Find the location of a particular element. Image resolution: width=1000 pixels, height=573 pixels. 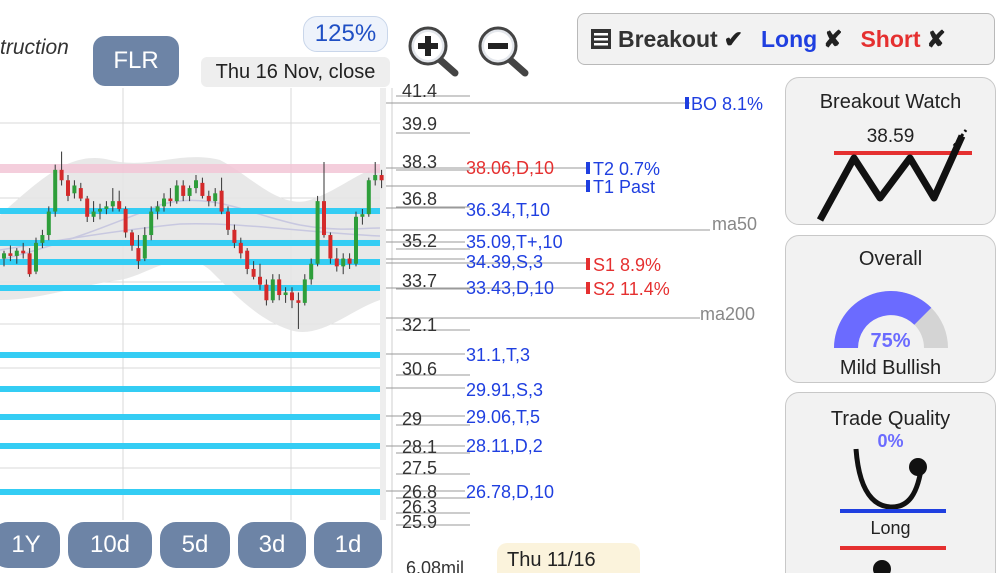

period-button-3d: 3d is located at coordinates (272, 545).